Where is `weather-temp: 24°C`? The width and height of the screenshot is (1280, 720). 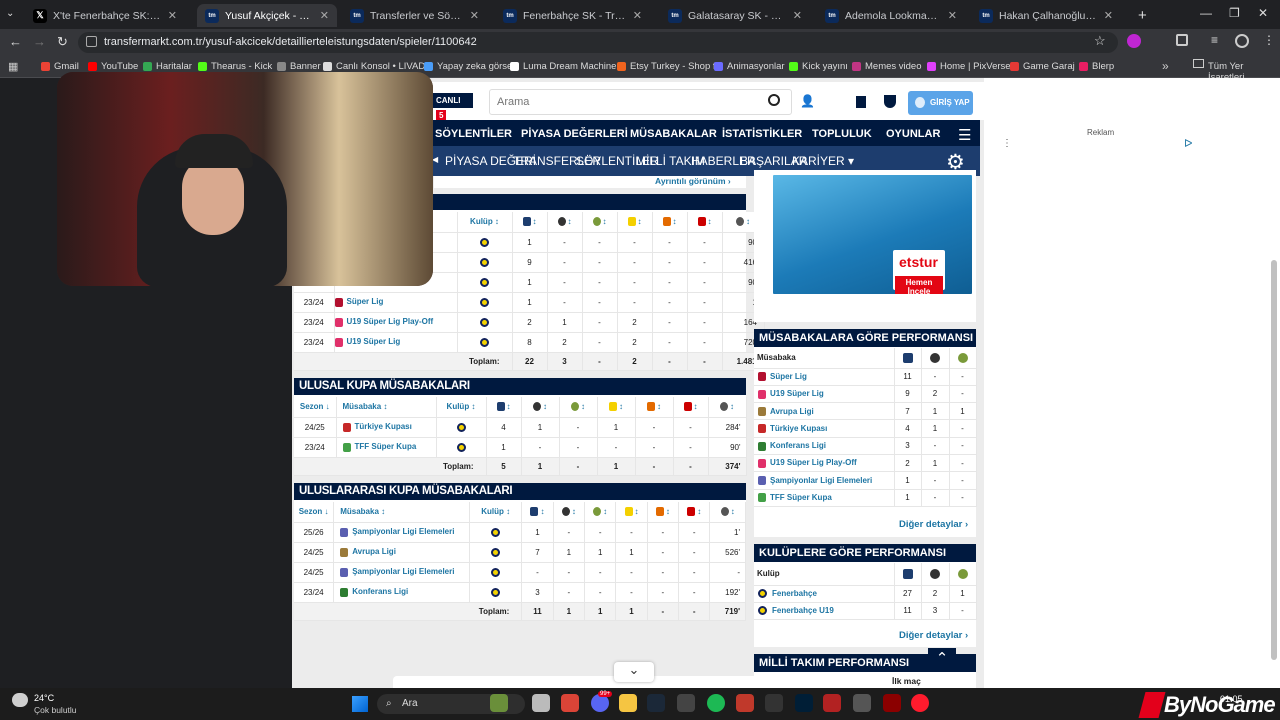
weather-temp: 24°C is located at coordinates (44, 698).